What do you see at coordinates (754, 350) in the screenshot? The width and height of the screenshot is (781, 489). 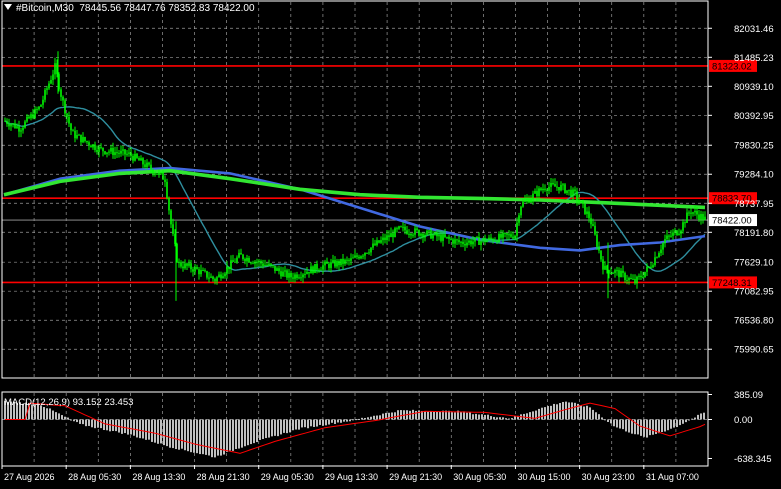 I see `price-tick-label: 75990.65` at bounding box center [754, 350].